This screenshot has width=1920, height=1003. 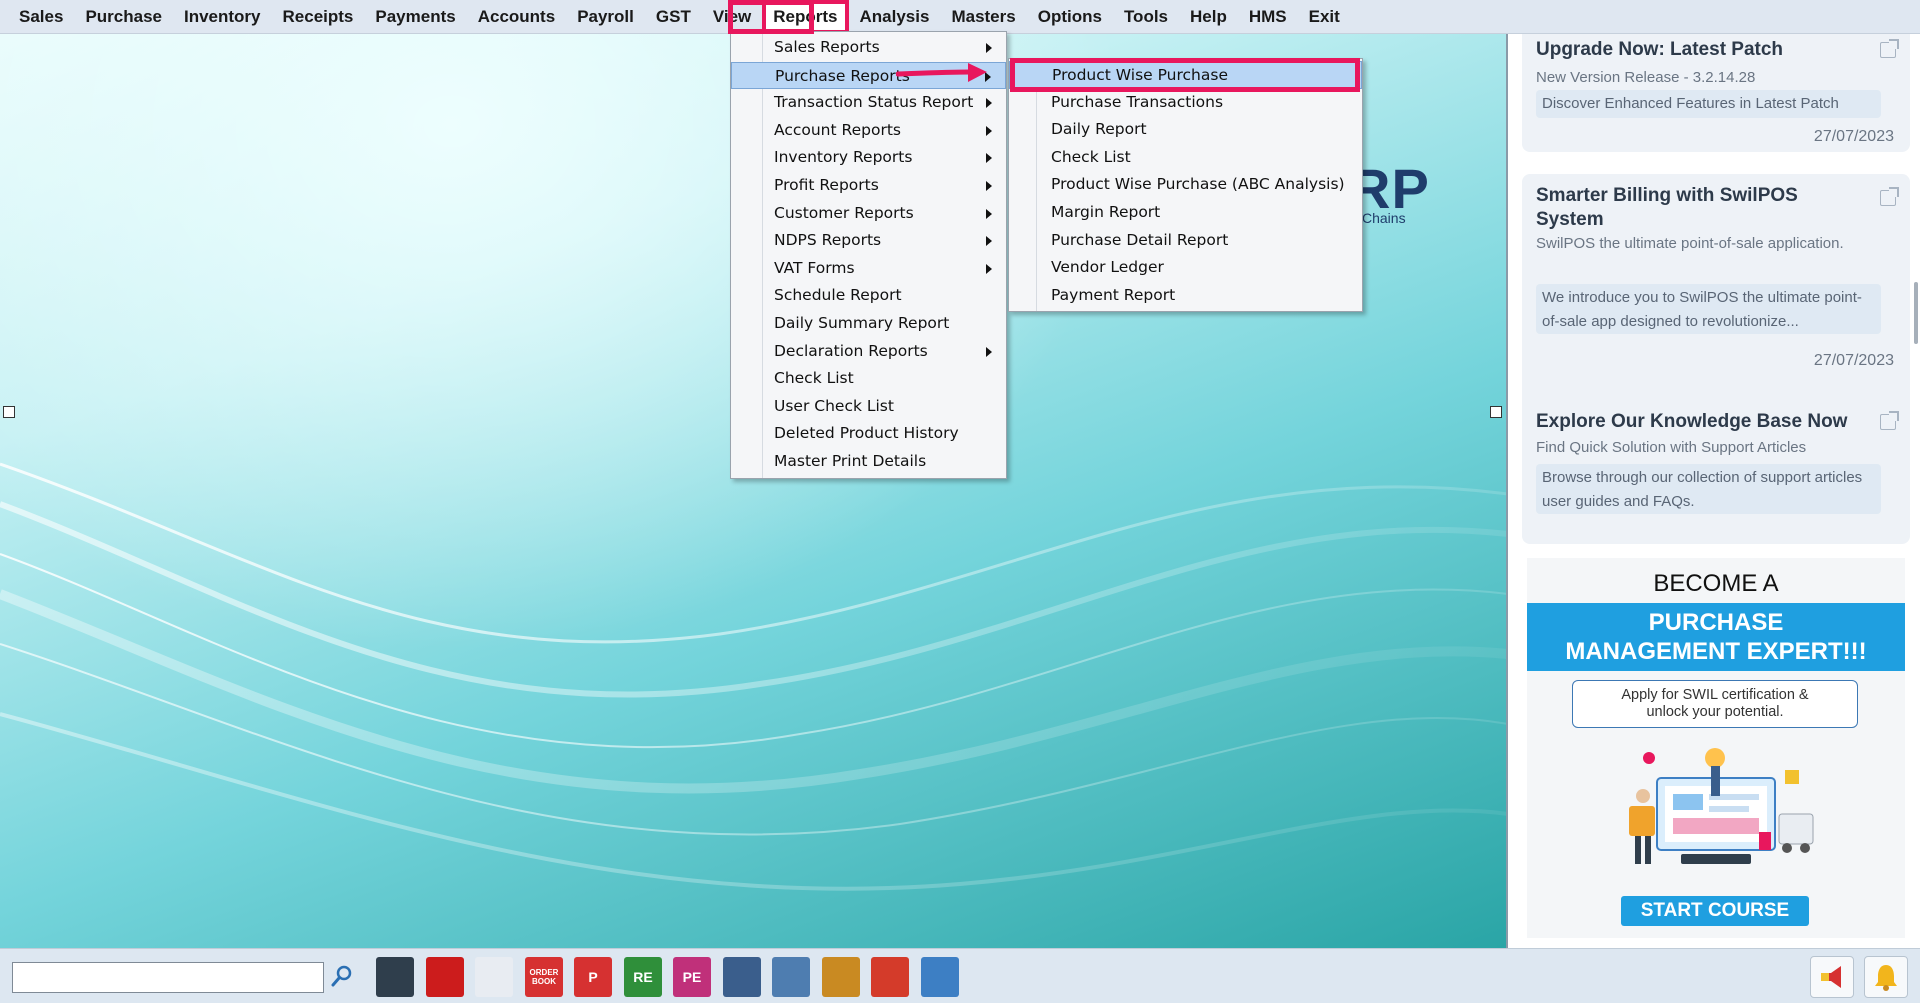 I want to click on resize-handle-left, so click(x=9, y=412).